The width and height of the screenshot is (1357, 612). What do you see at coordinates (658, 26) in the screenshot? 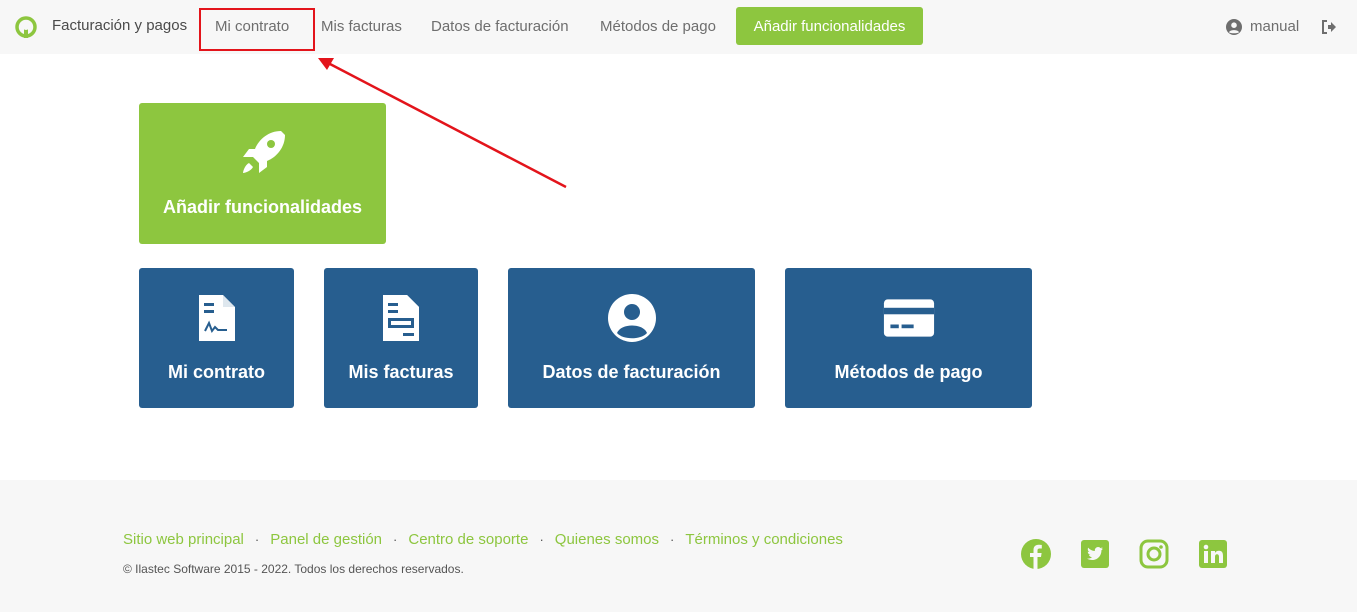
I see `nav-link-metodos-pago: Métodos de pago` at bounding box center [658, 26].